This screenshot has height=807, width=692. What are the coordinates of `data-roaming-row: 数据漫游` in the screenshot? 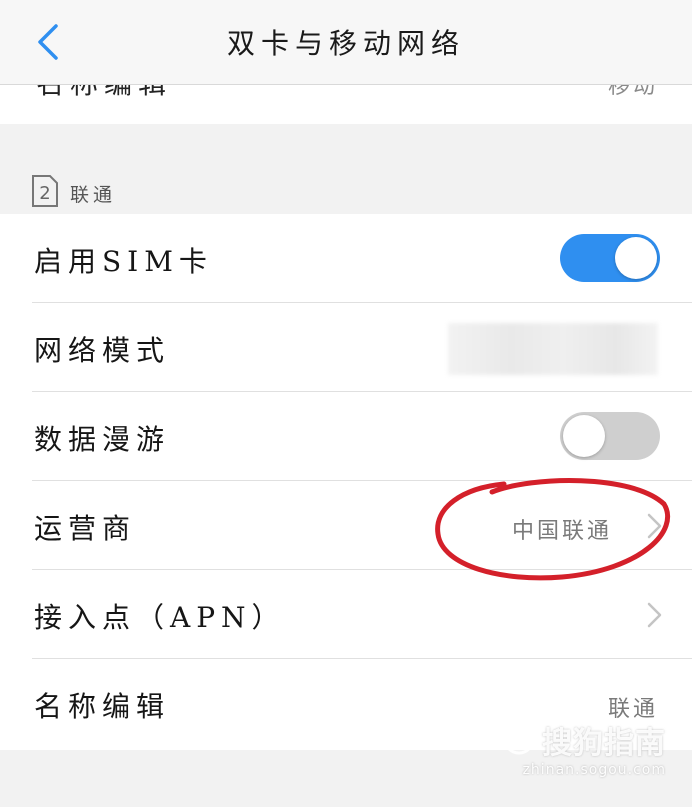 It's located at (346, 436).